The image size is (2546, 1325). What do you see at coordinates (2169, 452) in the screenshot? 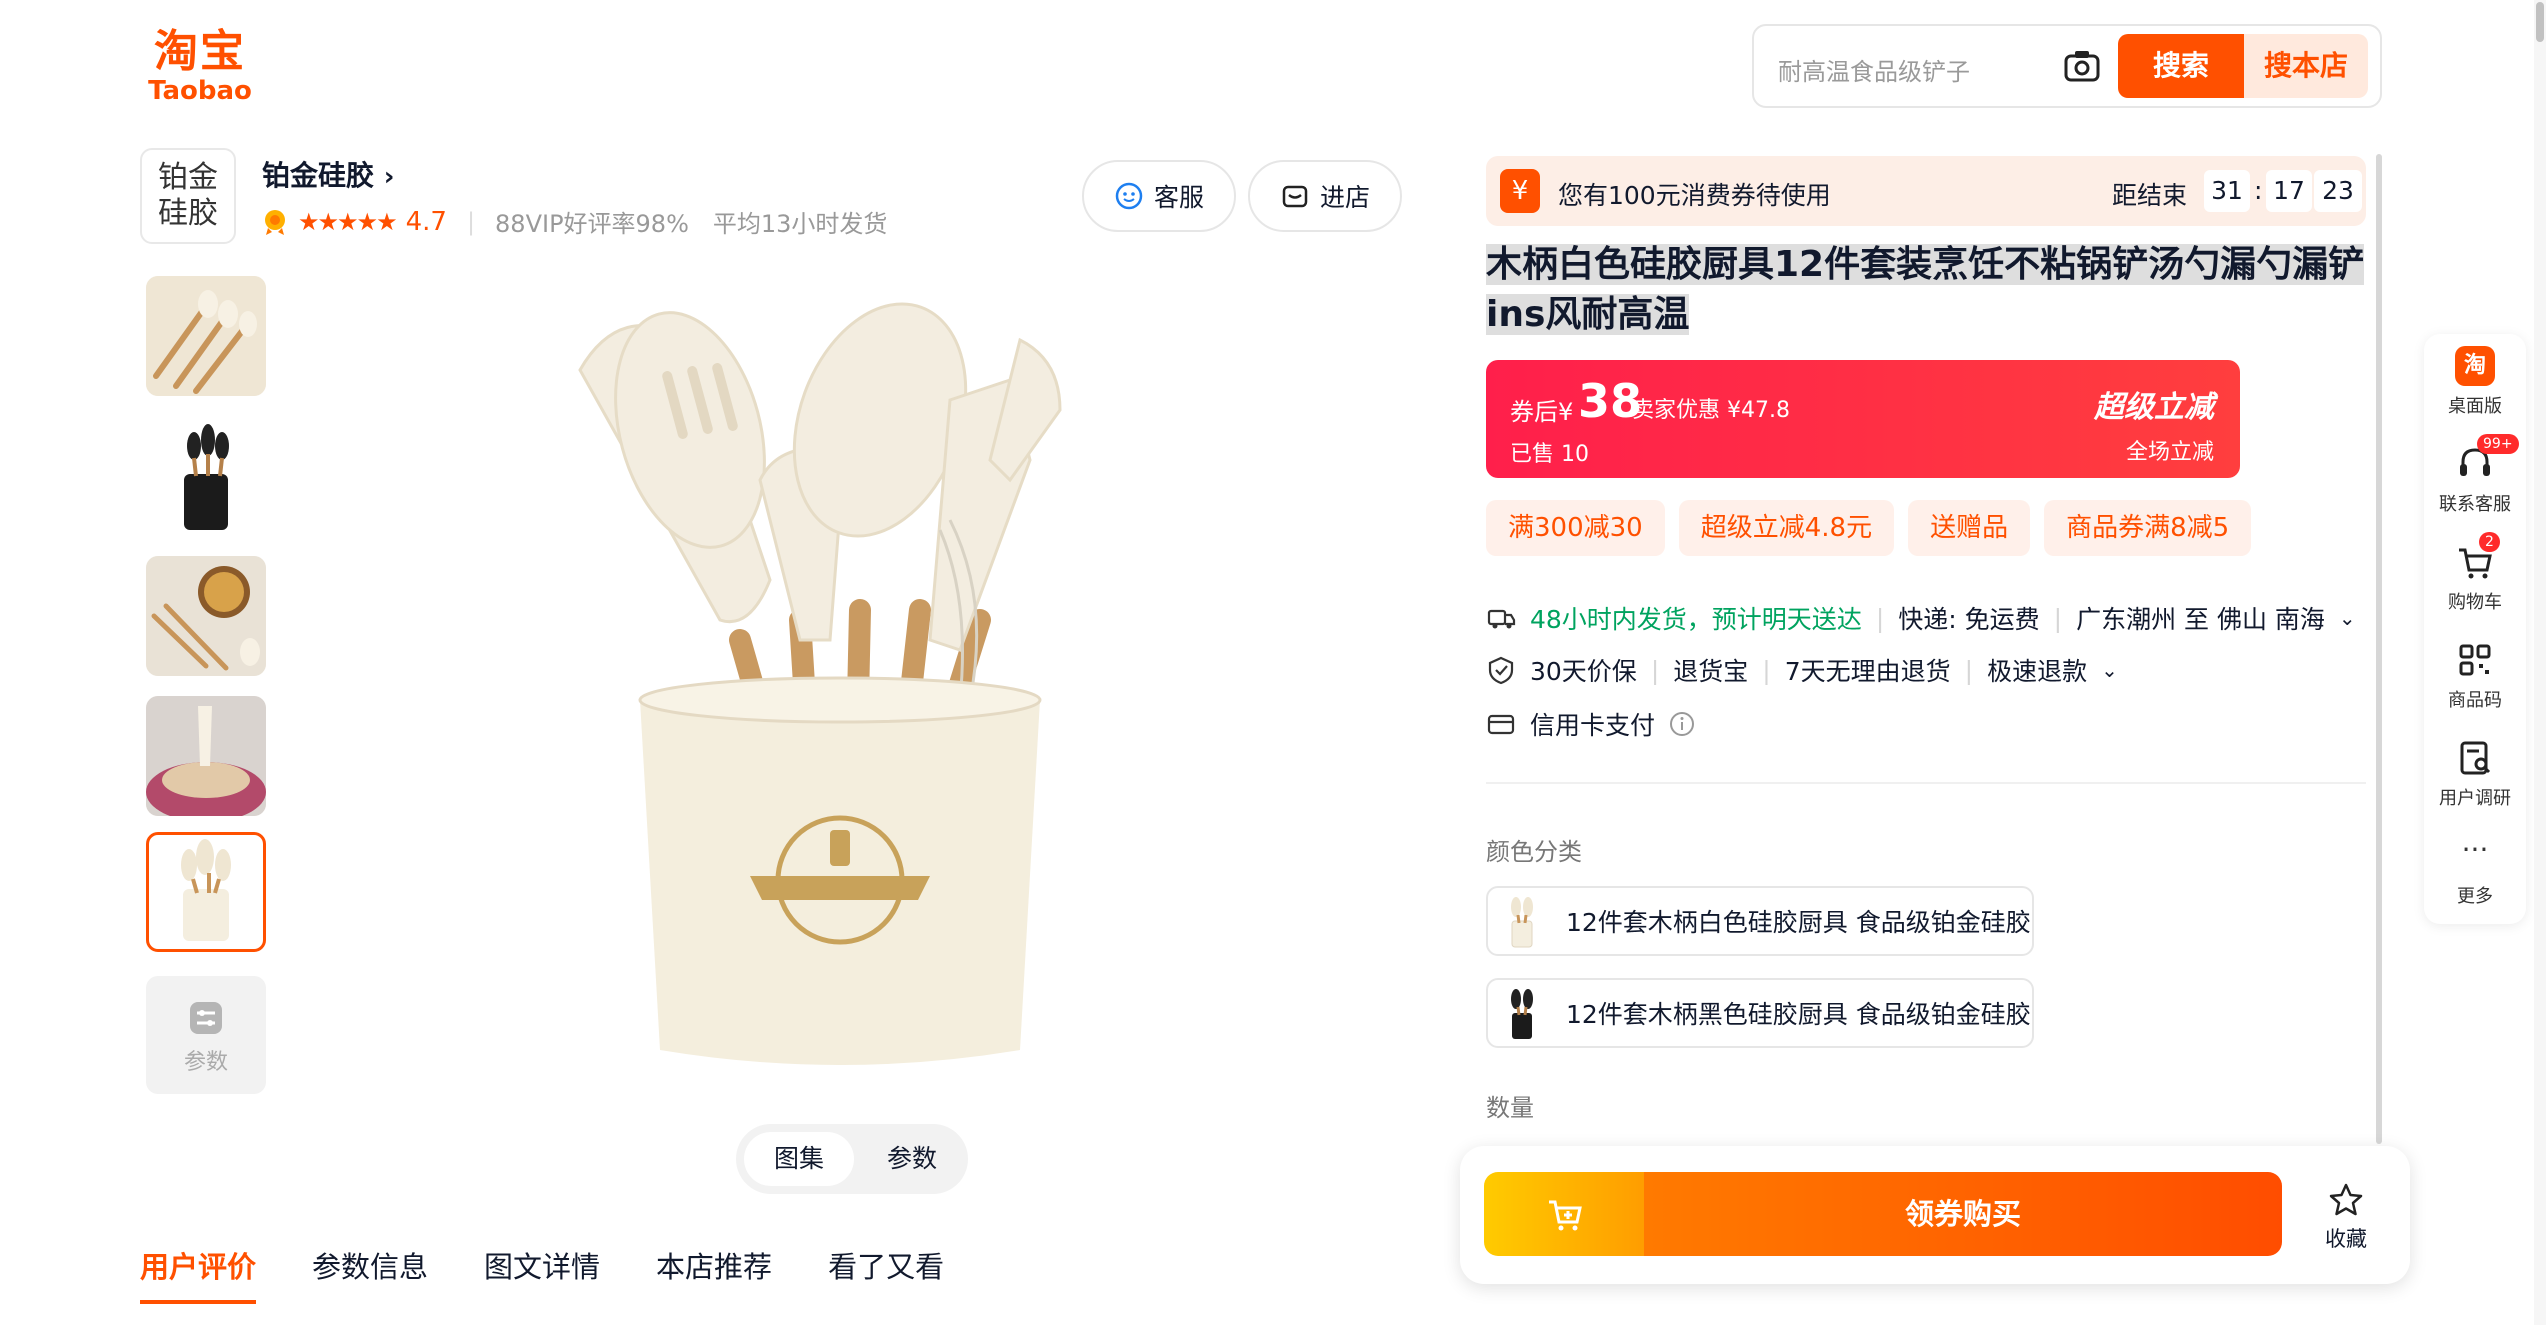
I see `all-store-discount: 全场立减` at bounding box center [2169, 452].